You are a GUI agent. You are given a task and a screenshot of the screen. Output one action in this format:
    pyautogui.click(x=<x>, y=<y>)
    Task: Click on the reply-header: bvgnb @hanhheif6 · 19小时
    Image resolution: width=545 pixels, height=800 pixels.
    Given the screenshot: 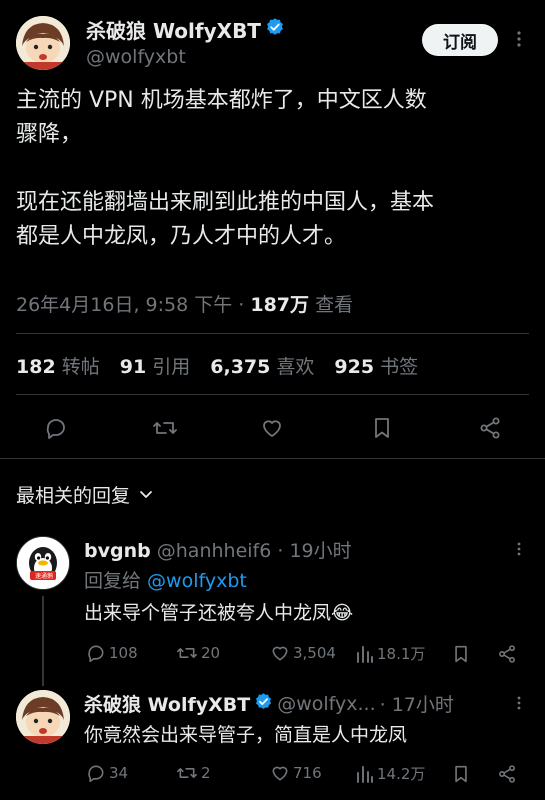 What is the action you would take?
    pyautogui.click(x=218, y=549)
    